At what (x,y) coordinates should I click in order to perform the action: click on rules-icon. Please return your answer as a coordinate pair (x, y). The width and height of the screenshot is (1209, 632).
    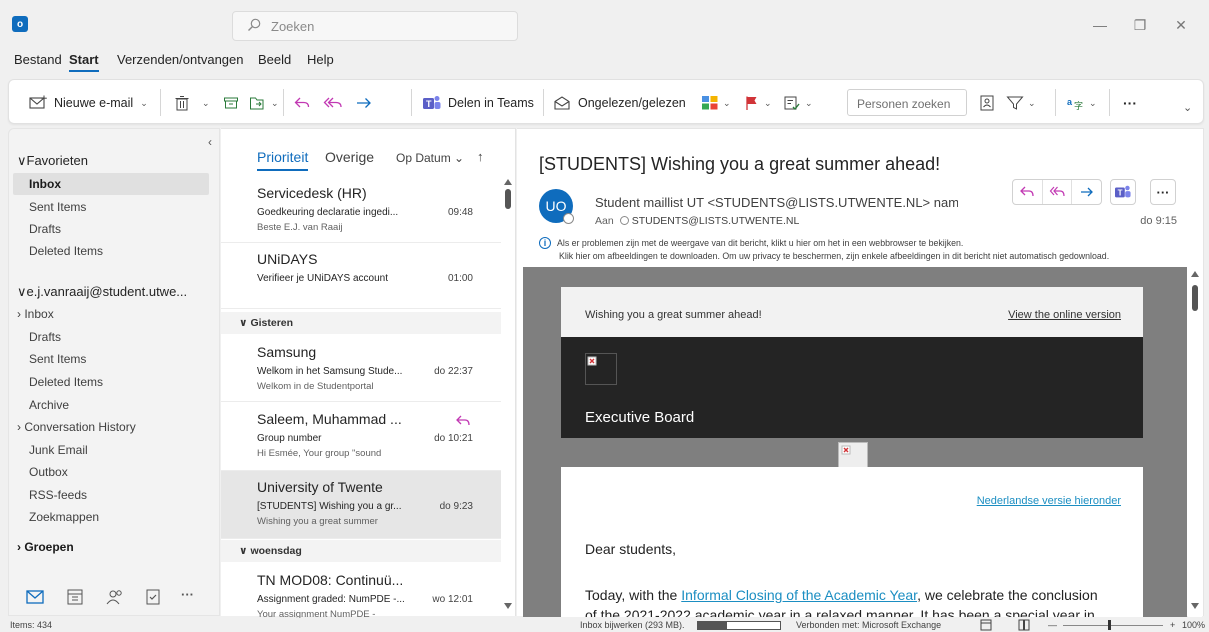
    Looking at the image, I should click on (792, 103).